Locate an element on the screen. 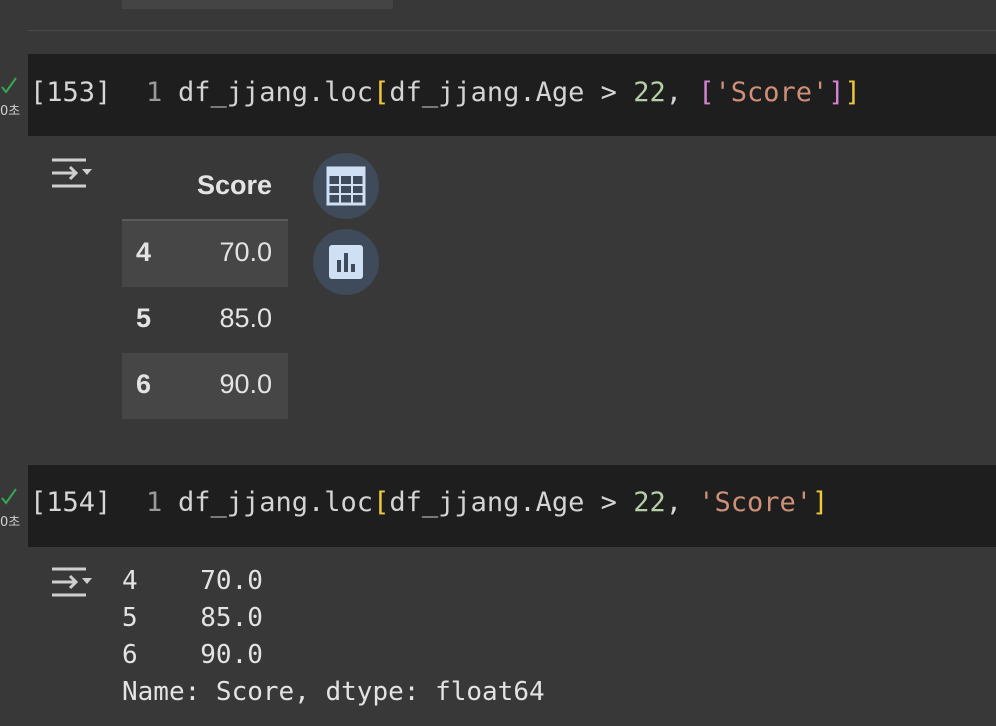 Image resolution: width=996 pixels, height=726 pixels. cell-separator is located at coordinates (512, 30).